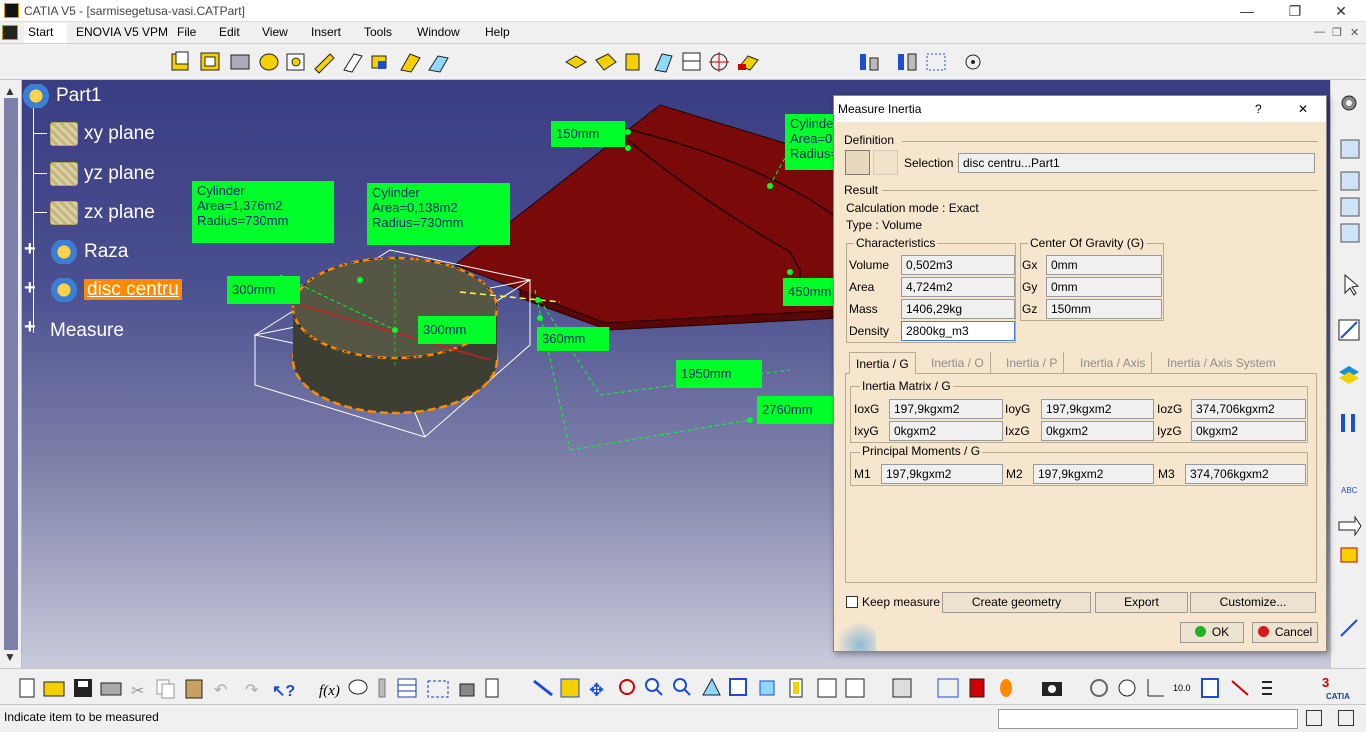  I want to click on restore-button: ❐, so click(1295, 11).